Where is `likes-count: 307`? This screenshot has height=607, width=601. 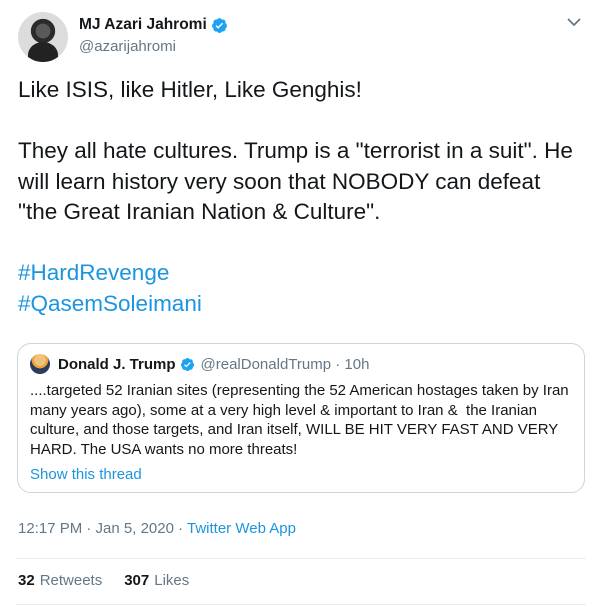 likes-count: 307 is located at coordinates (136, 580).